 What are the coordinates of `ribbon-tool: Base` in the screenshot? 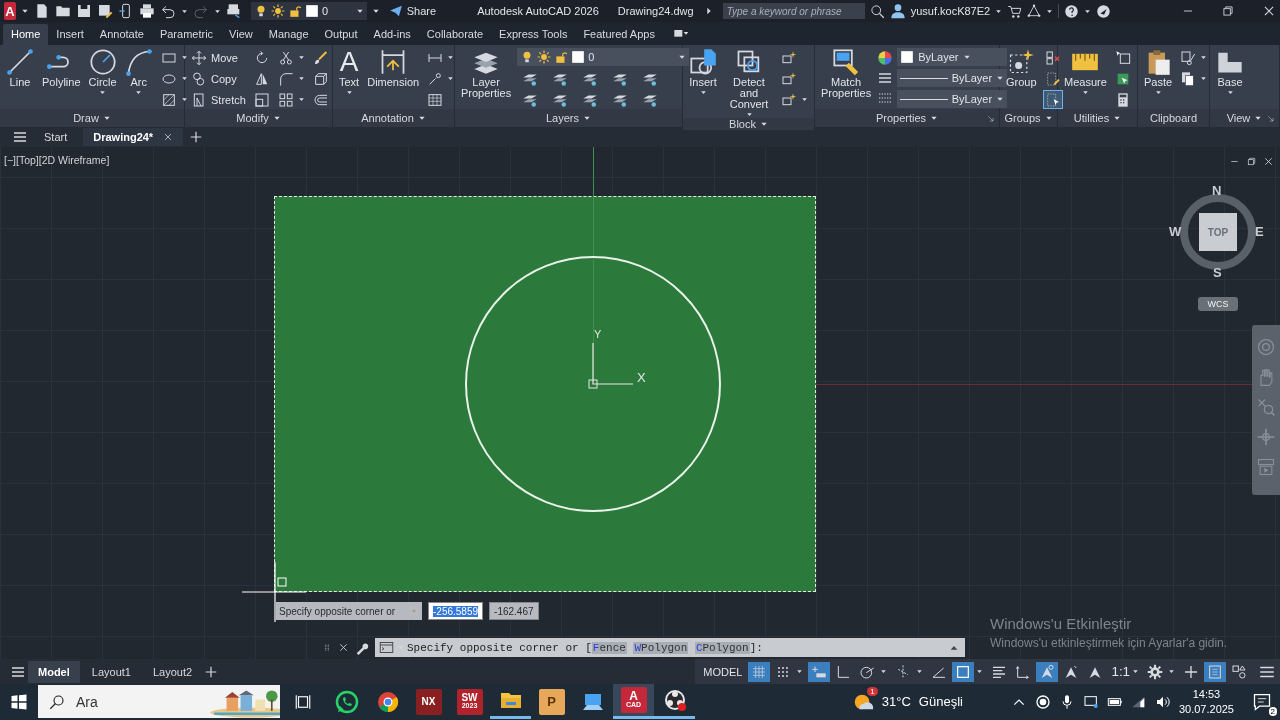 It's located at (1230, 78).